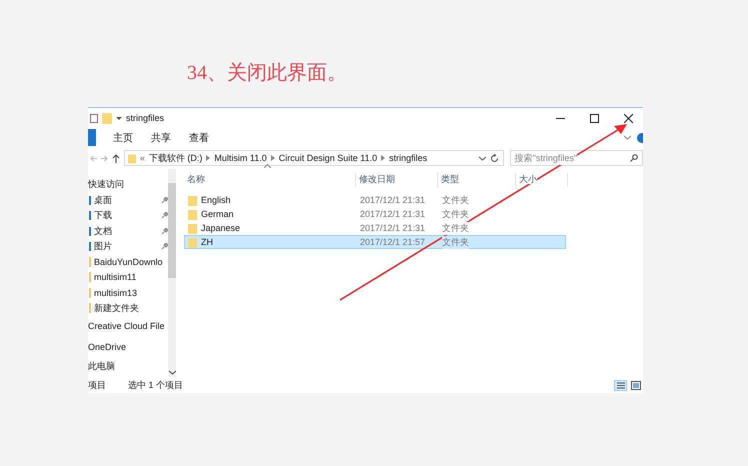 This screenshot has width=748, height=466. What do you see at coordinates (97, 385) in the screenshot?
I see `item-count: 项目` at bounding box center [97, 385].